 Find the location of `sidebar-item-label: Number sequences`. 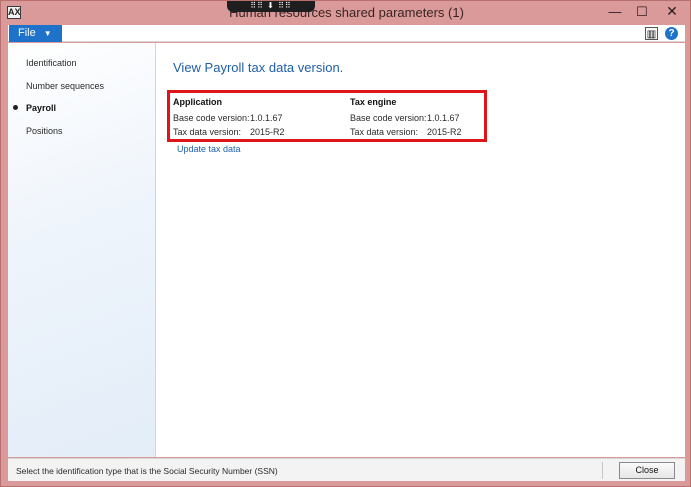

sidebar-item-label: Number sequences is located at coordinates (65, 86).